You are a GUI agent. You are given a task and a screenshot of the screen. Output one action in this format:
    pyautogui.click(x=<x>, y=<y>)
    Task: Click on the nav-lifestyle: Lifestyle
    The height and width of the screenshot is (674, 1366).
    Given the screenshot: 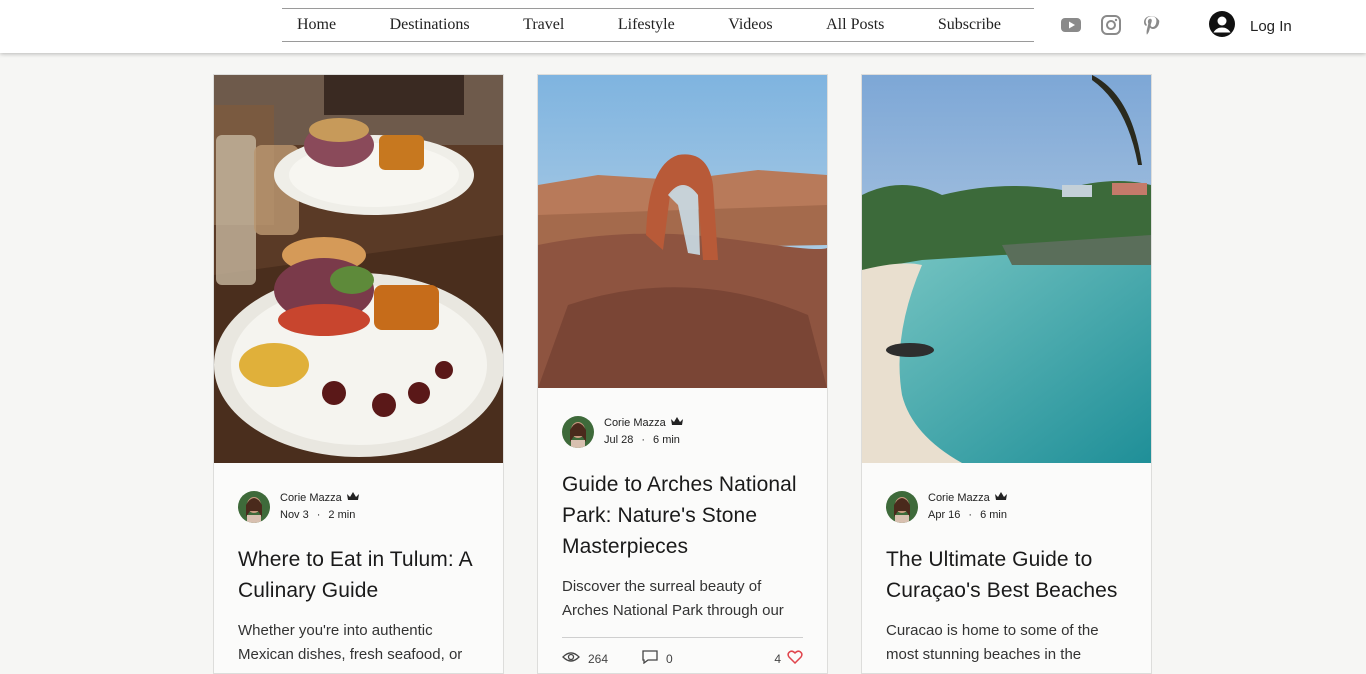 What is the action you would take?
    pyautogui.click(x=646, y=25)
    